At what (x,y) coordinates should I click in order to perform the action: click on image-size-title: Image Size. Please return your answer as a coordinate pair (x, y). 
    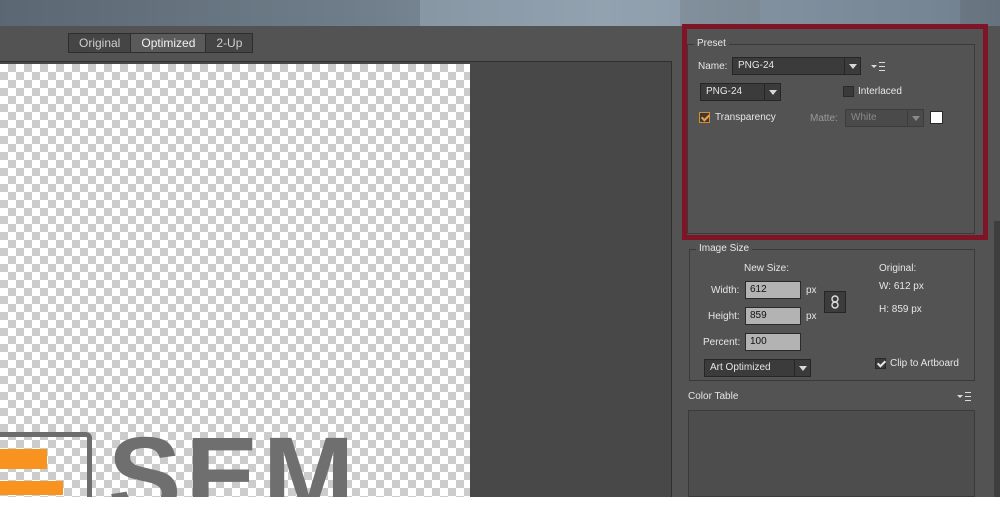
    Looking at the image, I should click on (724, 248).